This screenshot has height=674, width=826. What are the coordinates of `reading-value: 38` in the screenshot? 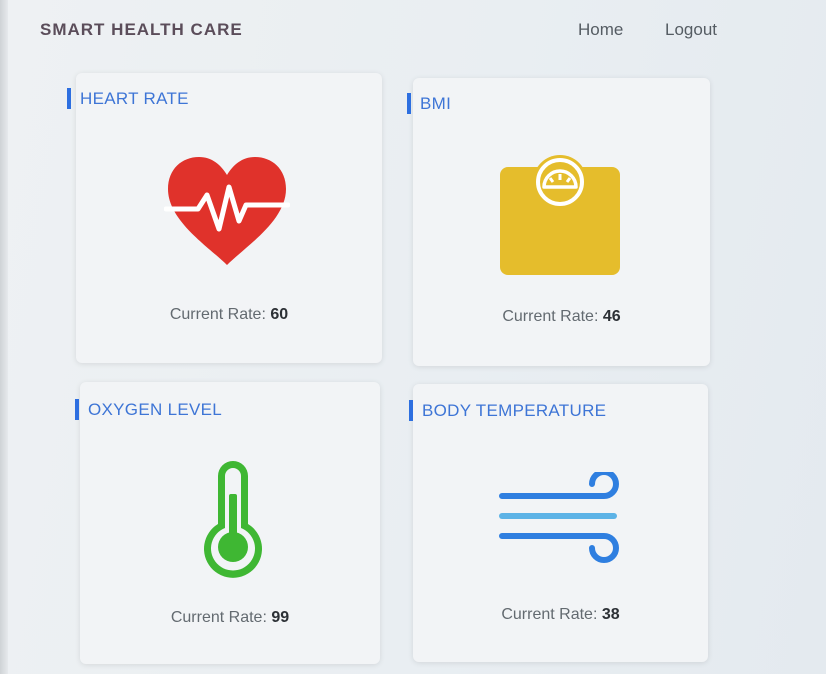 It's located at (610, 614).